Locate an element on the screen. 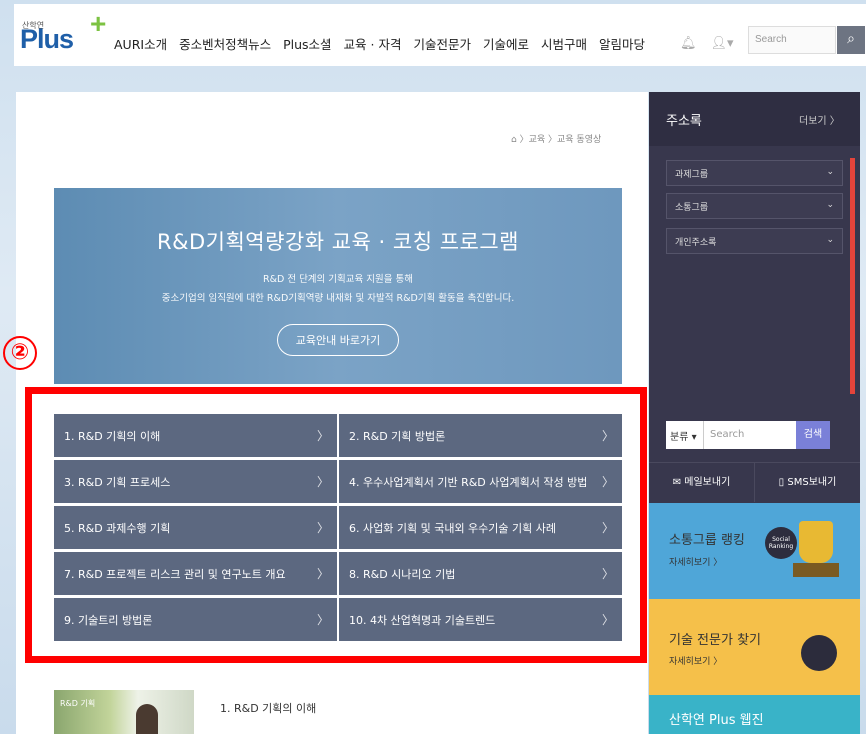 The image size is (866, 734). mail-label: 메일보내기 is located at coordinates (707, 482).